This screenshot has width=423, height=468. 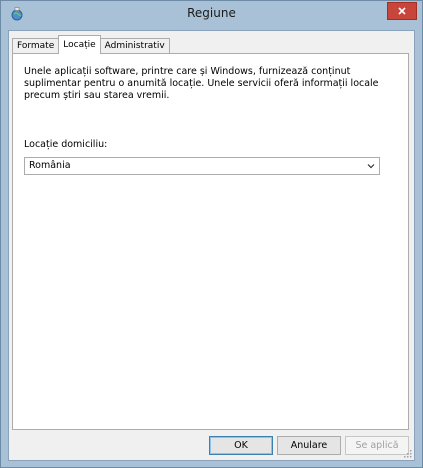 I want to click on home-location-label: Locație domiciliu:, so click(x=66, y=144).